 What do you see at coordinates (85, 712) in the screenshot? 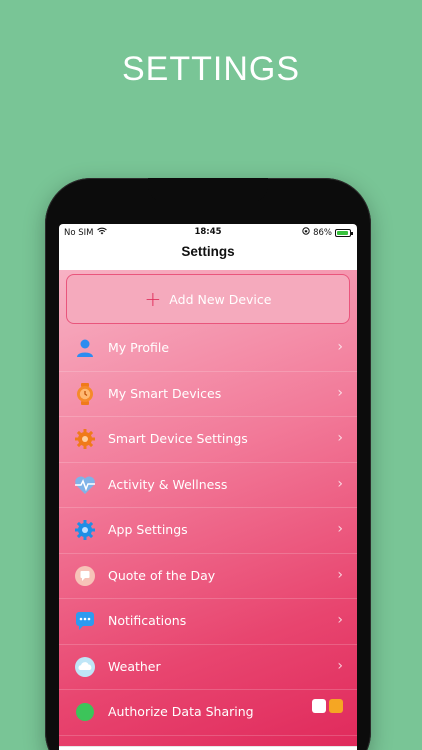
I see `share-icon` at bounding box center [85, 712].